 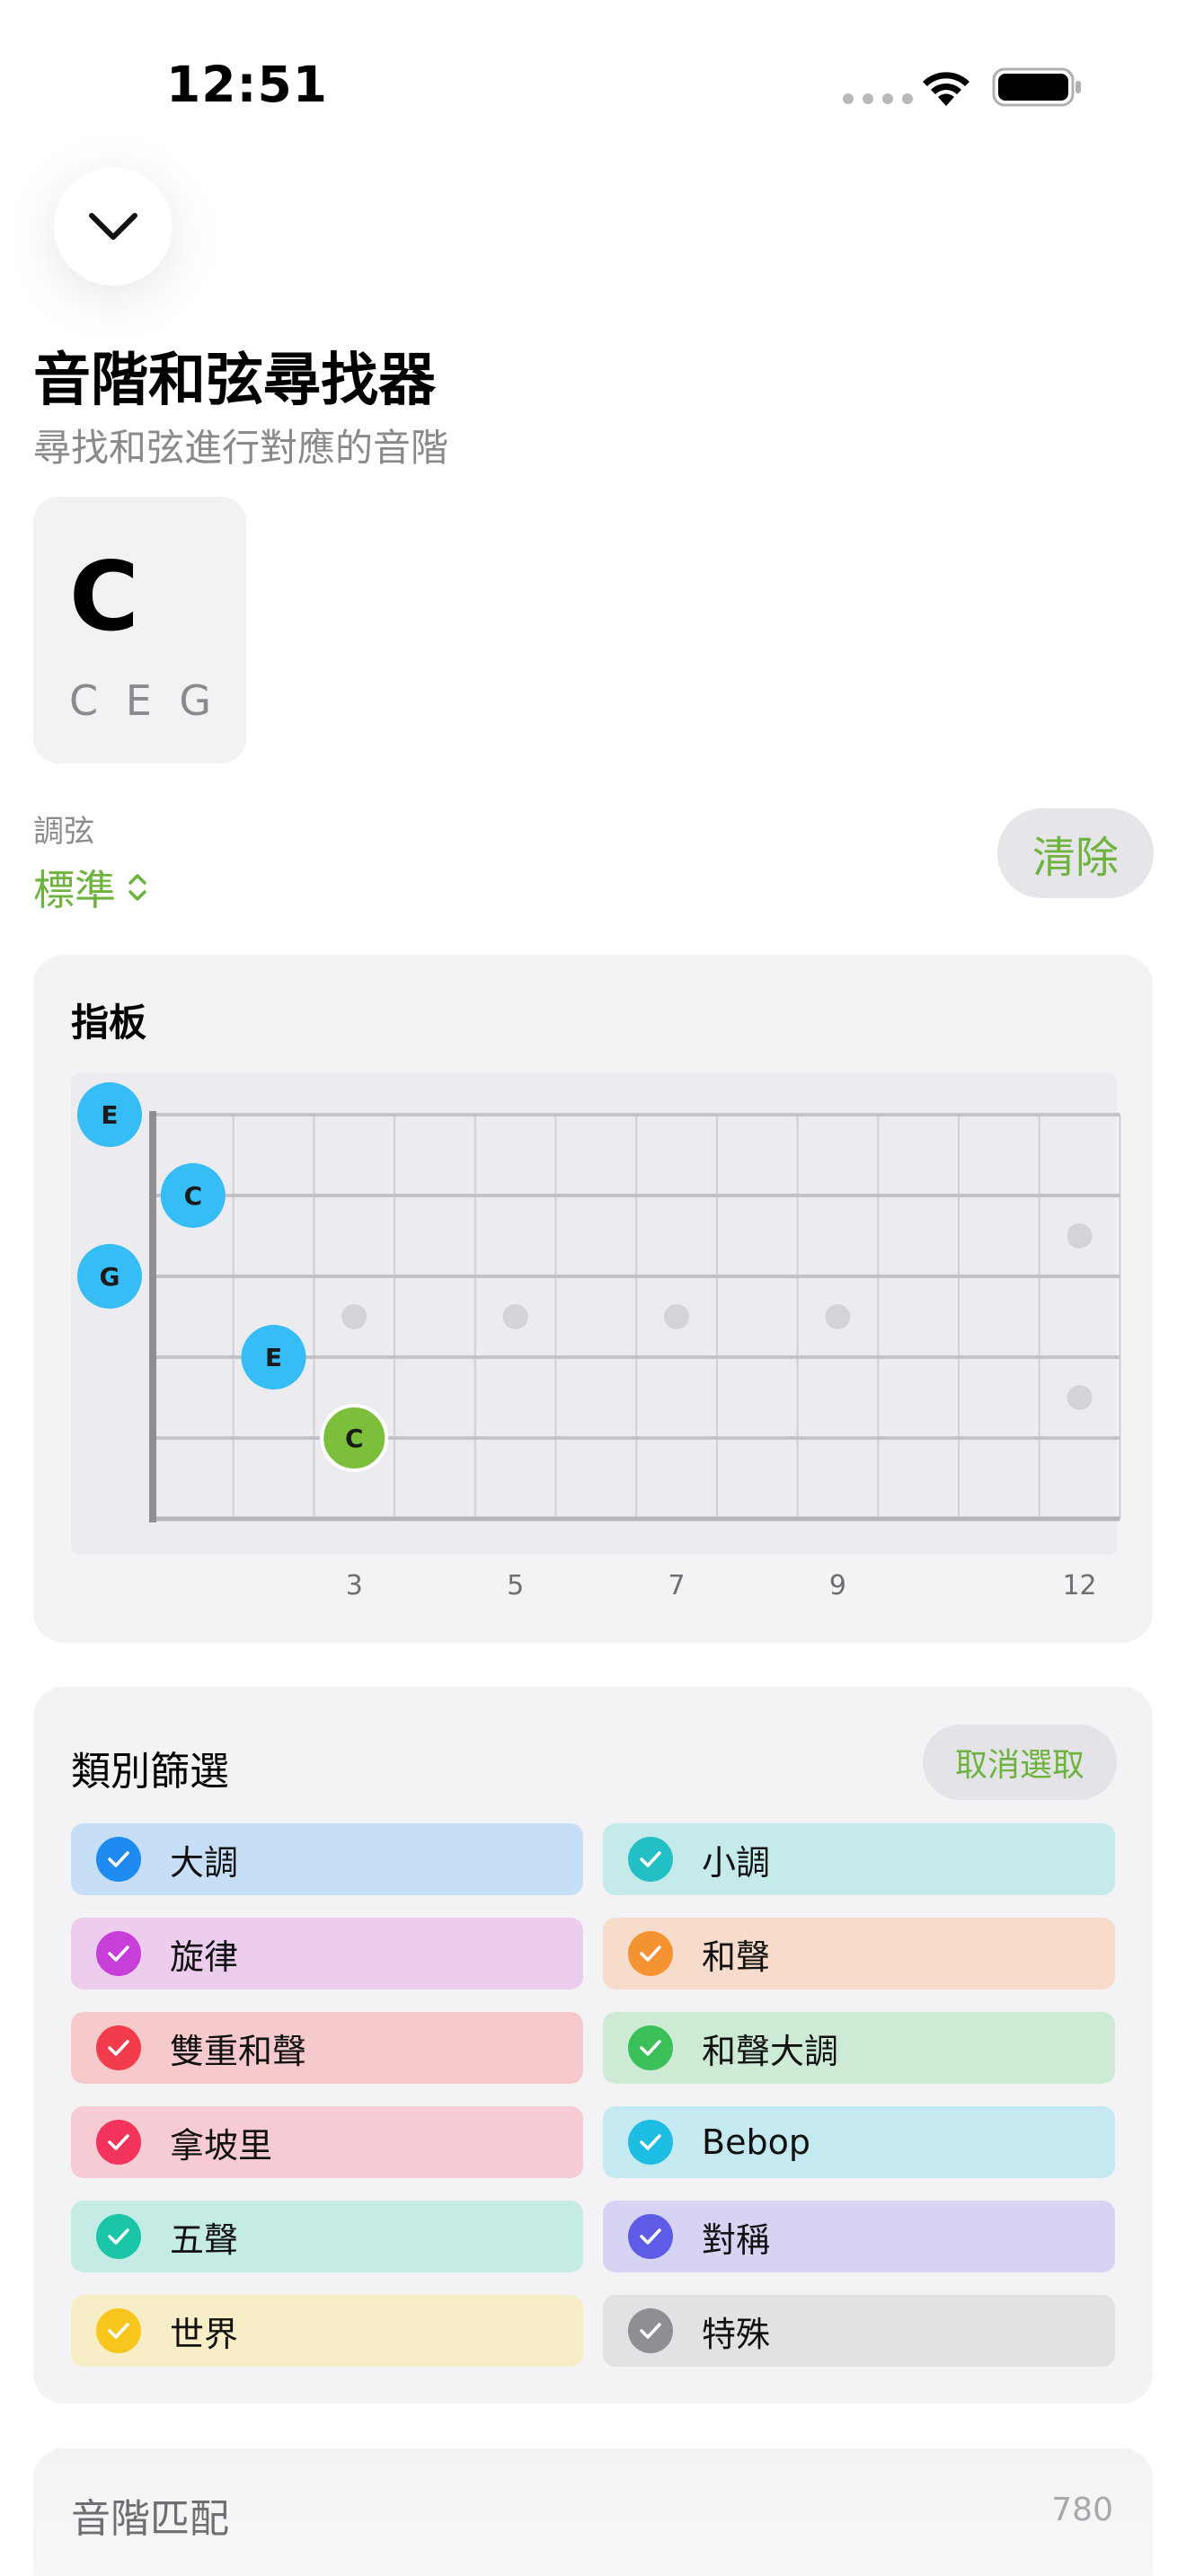 I want to click on chevron-up-down-icon, so click(x=137, y=887).